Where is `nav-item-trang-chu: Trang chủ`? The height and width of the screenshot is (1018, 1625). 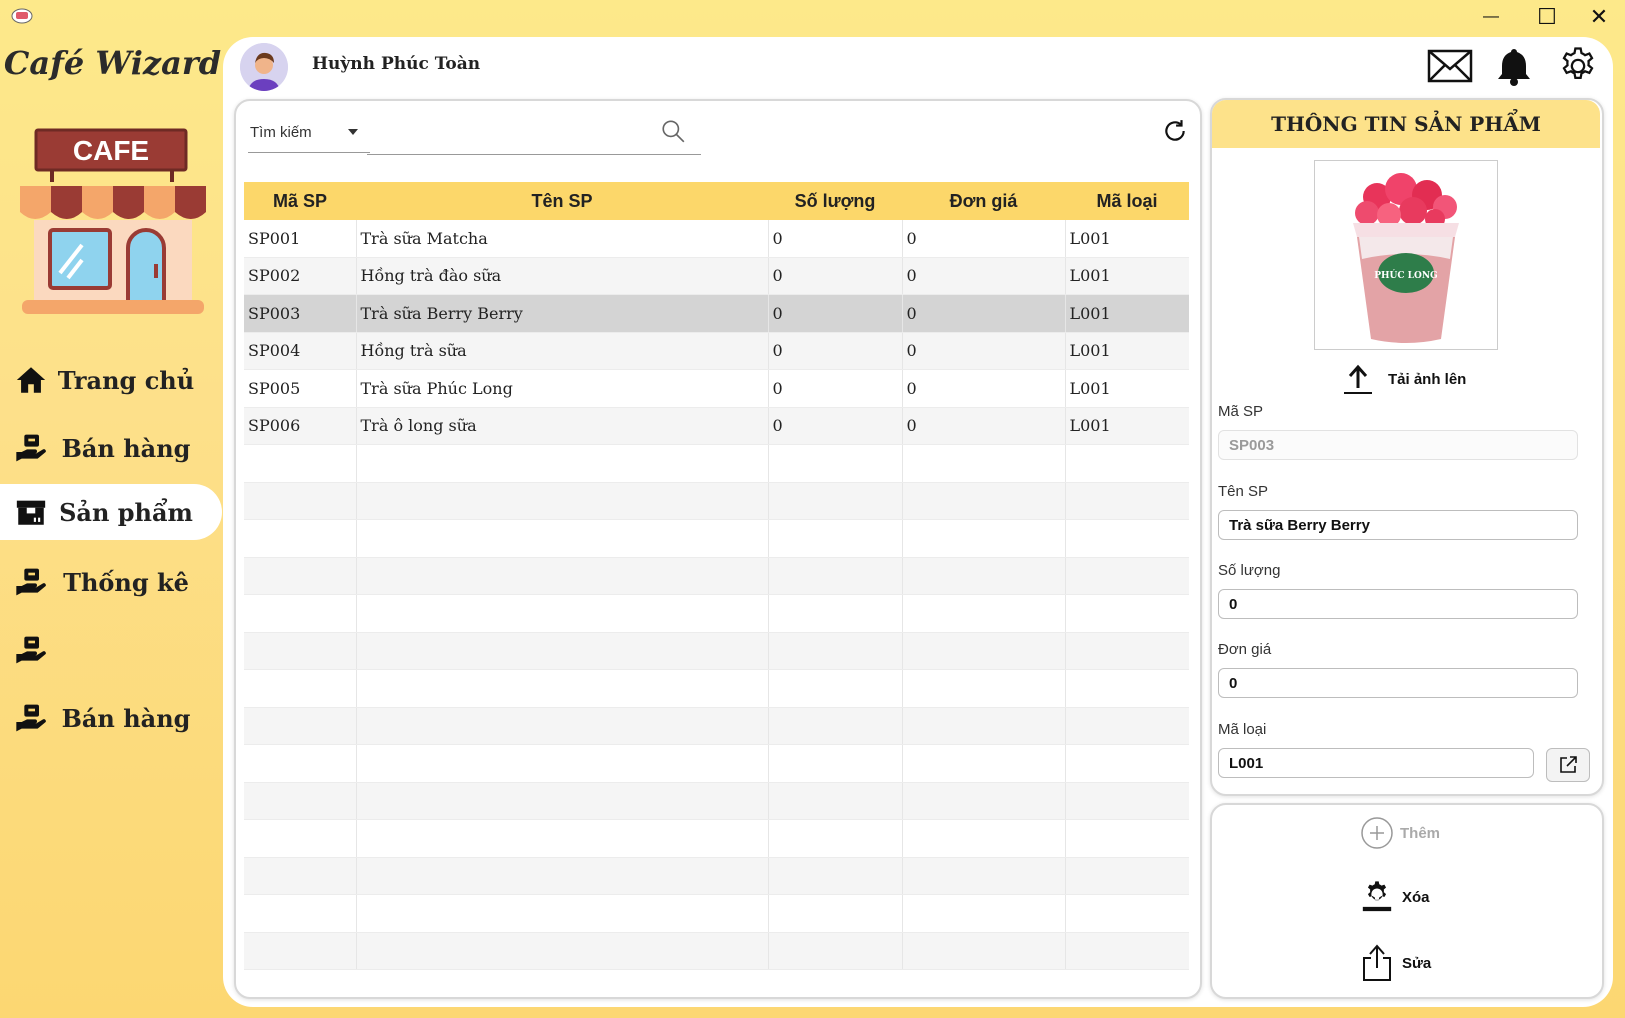 nav-item-trang-chu: Trang chủ is located at coordinates (111, 380).